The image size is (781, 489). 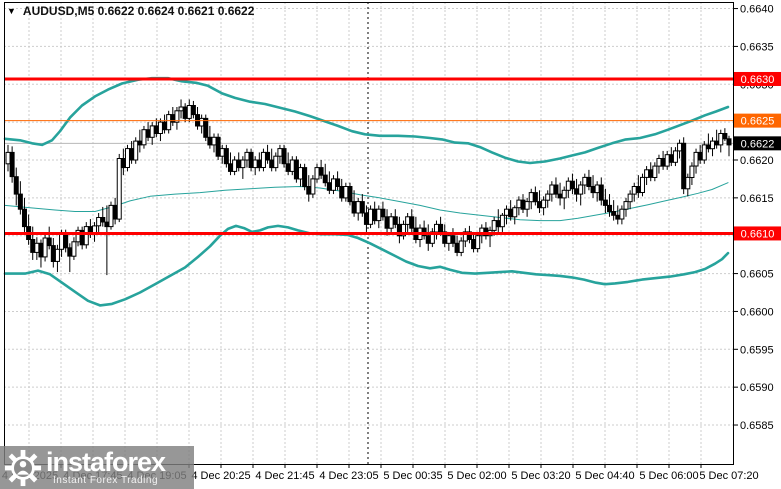 I want to click on price-label: 0.6585, so click(x=757, y=426).